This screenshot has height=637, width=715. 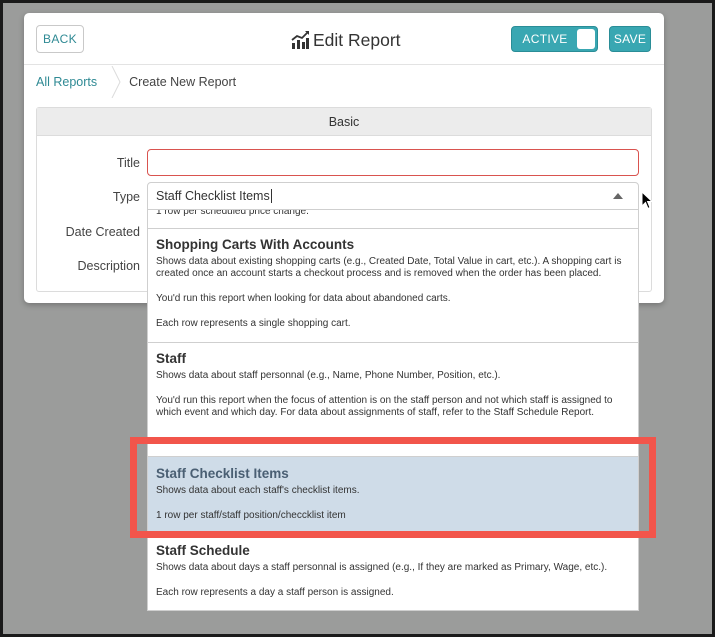 I want to click on title-input, so click(x=393, y=162).